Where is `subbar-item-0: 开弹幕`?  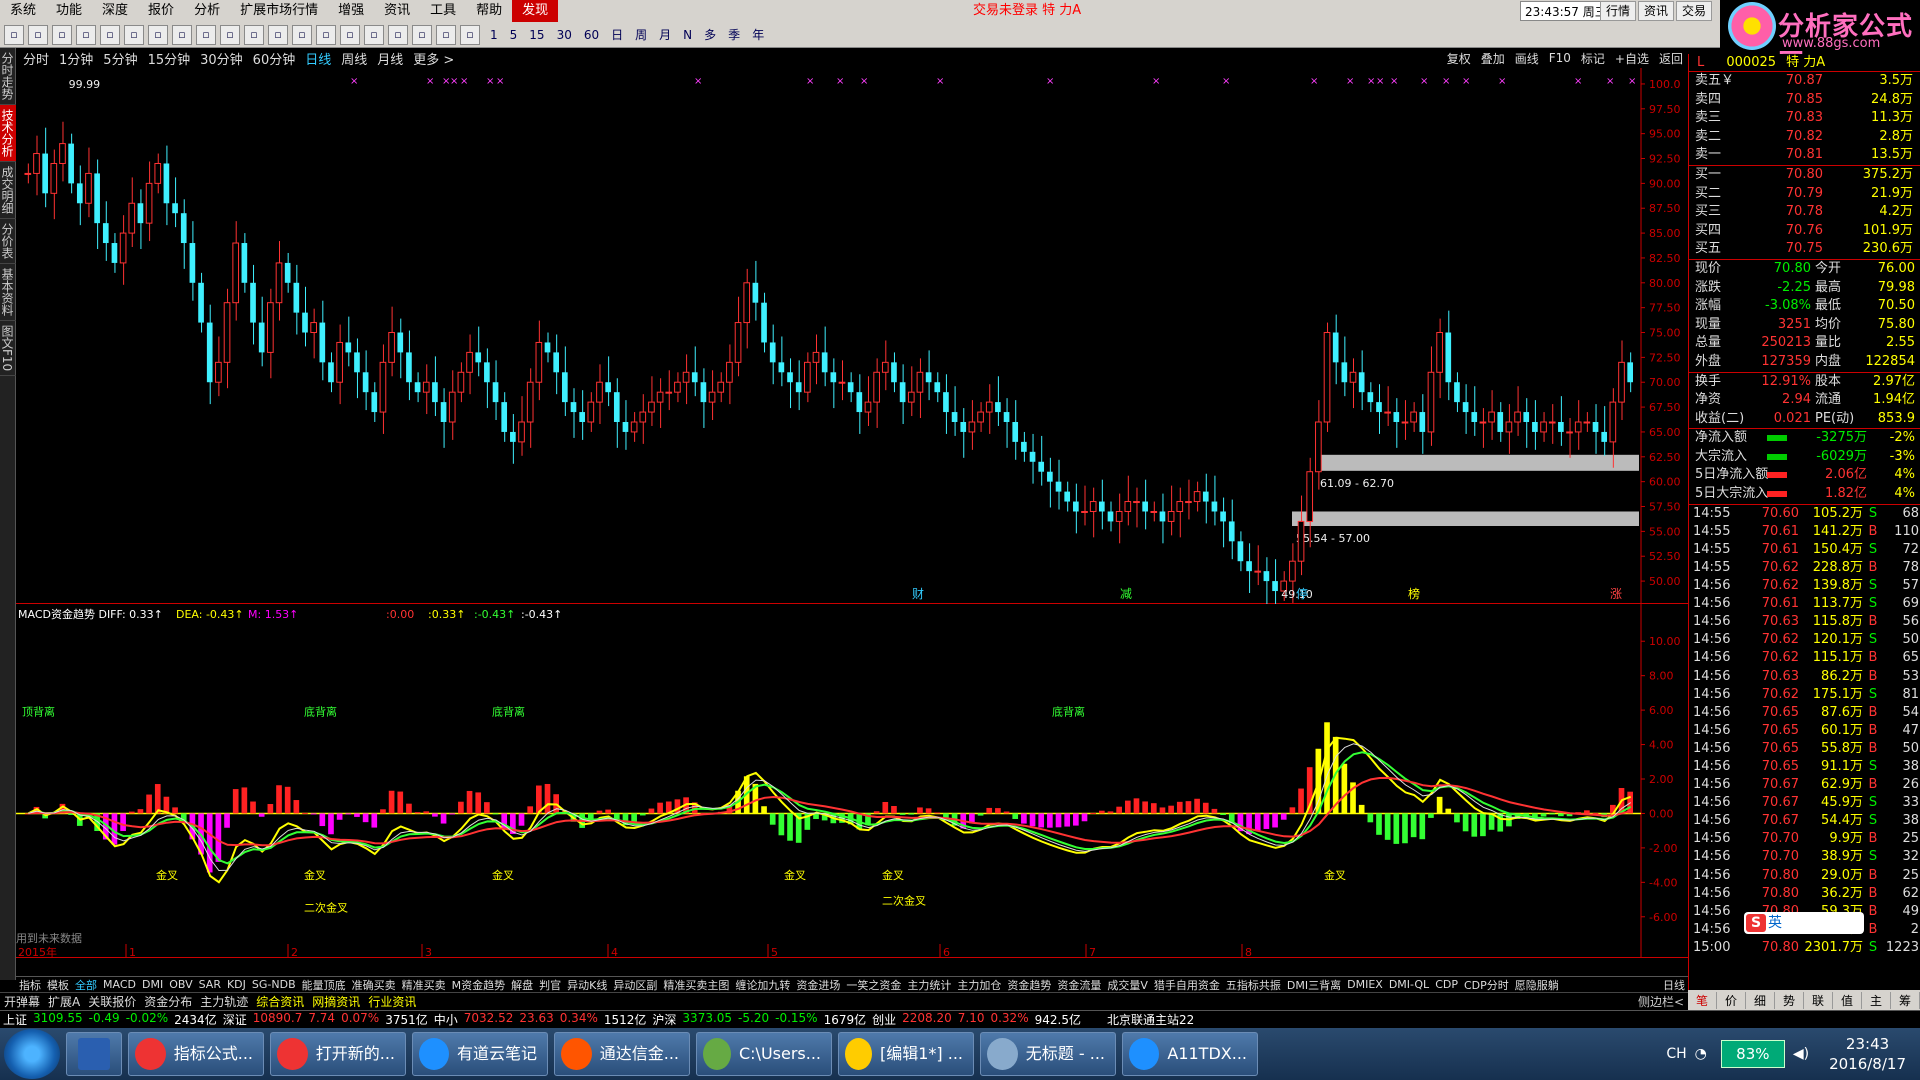
subbar-item-0: 开弹幕 is located at coordinates (22, 1001).